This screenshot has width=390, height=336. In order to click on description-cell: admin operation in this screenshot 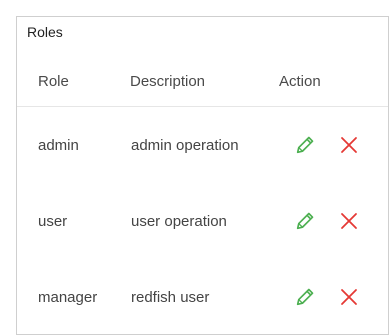, I will do `click(185, 145)`.